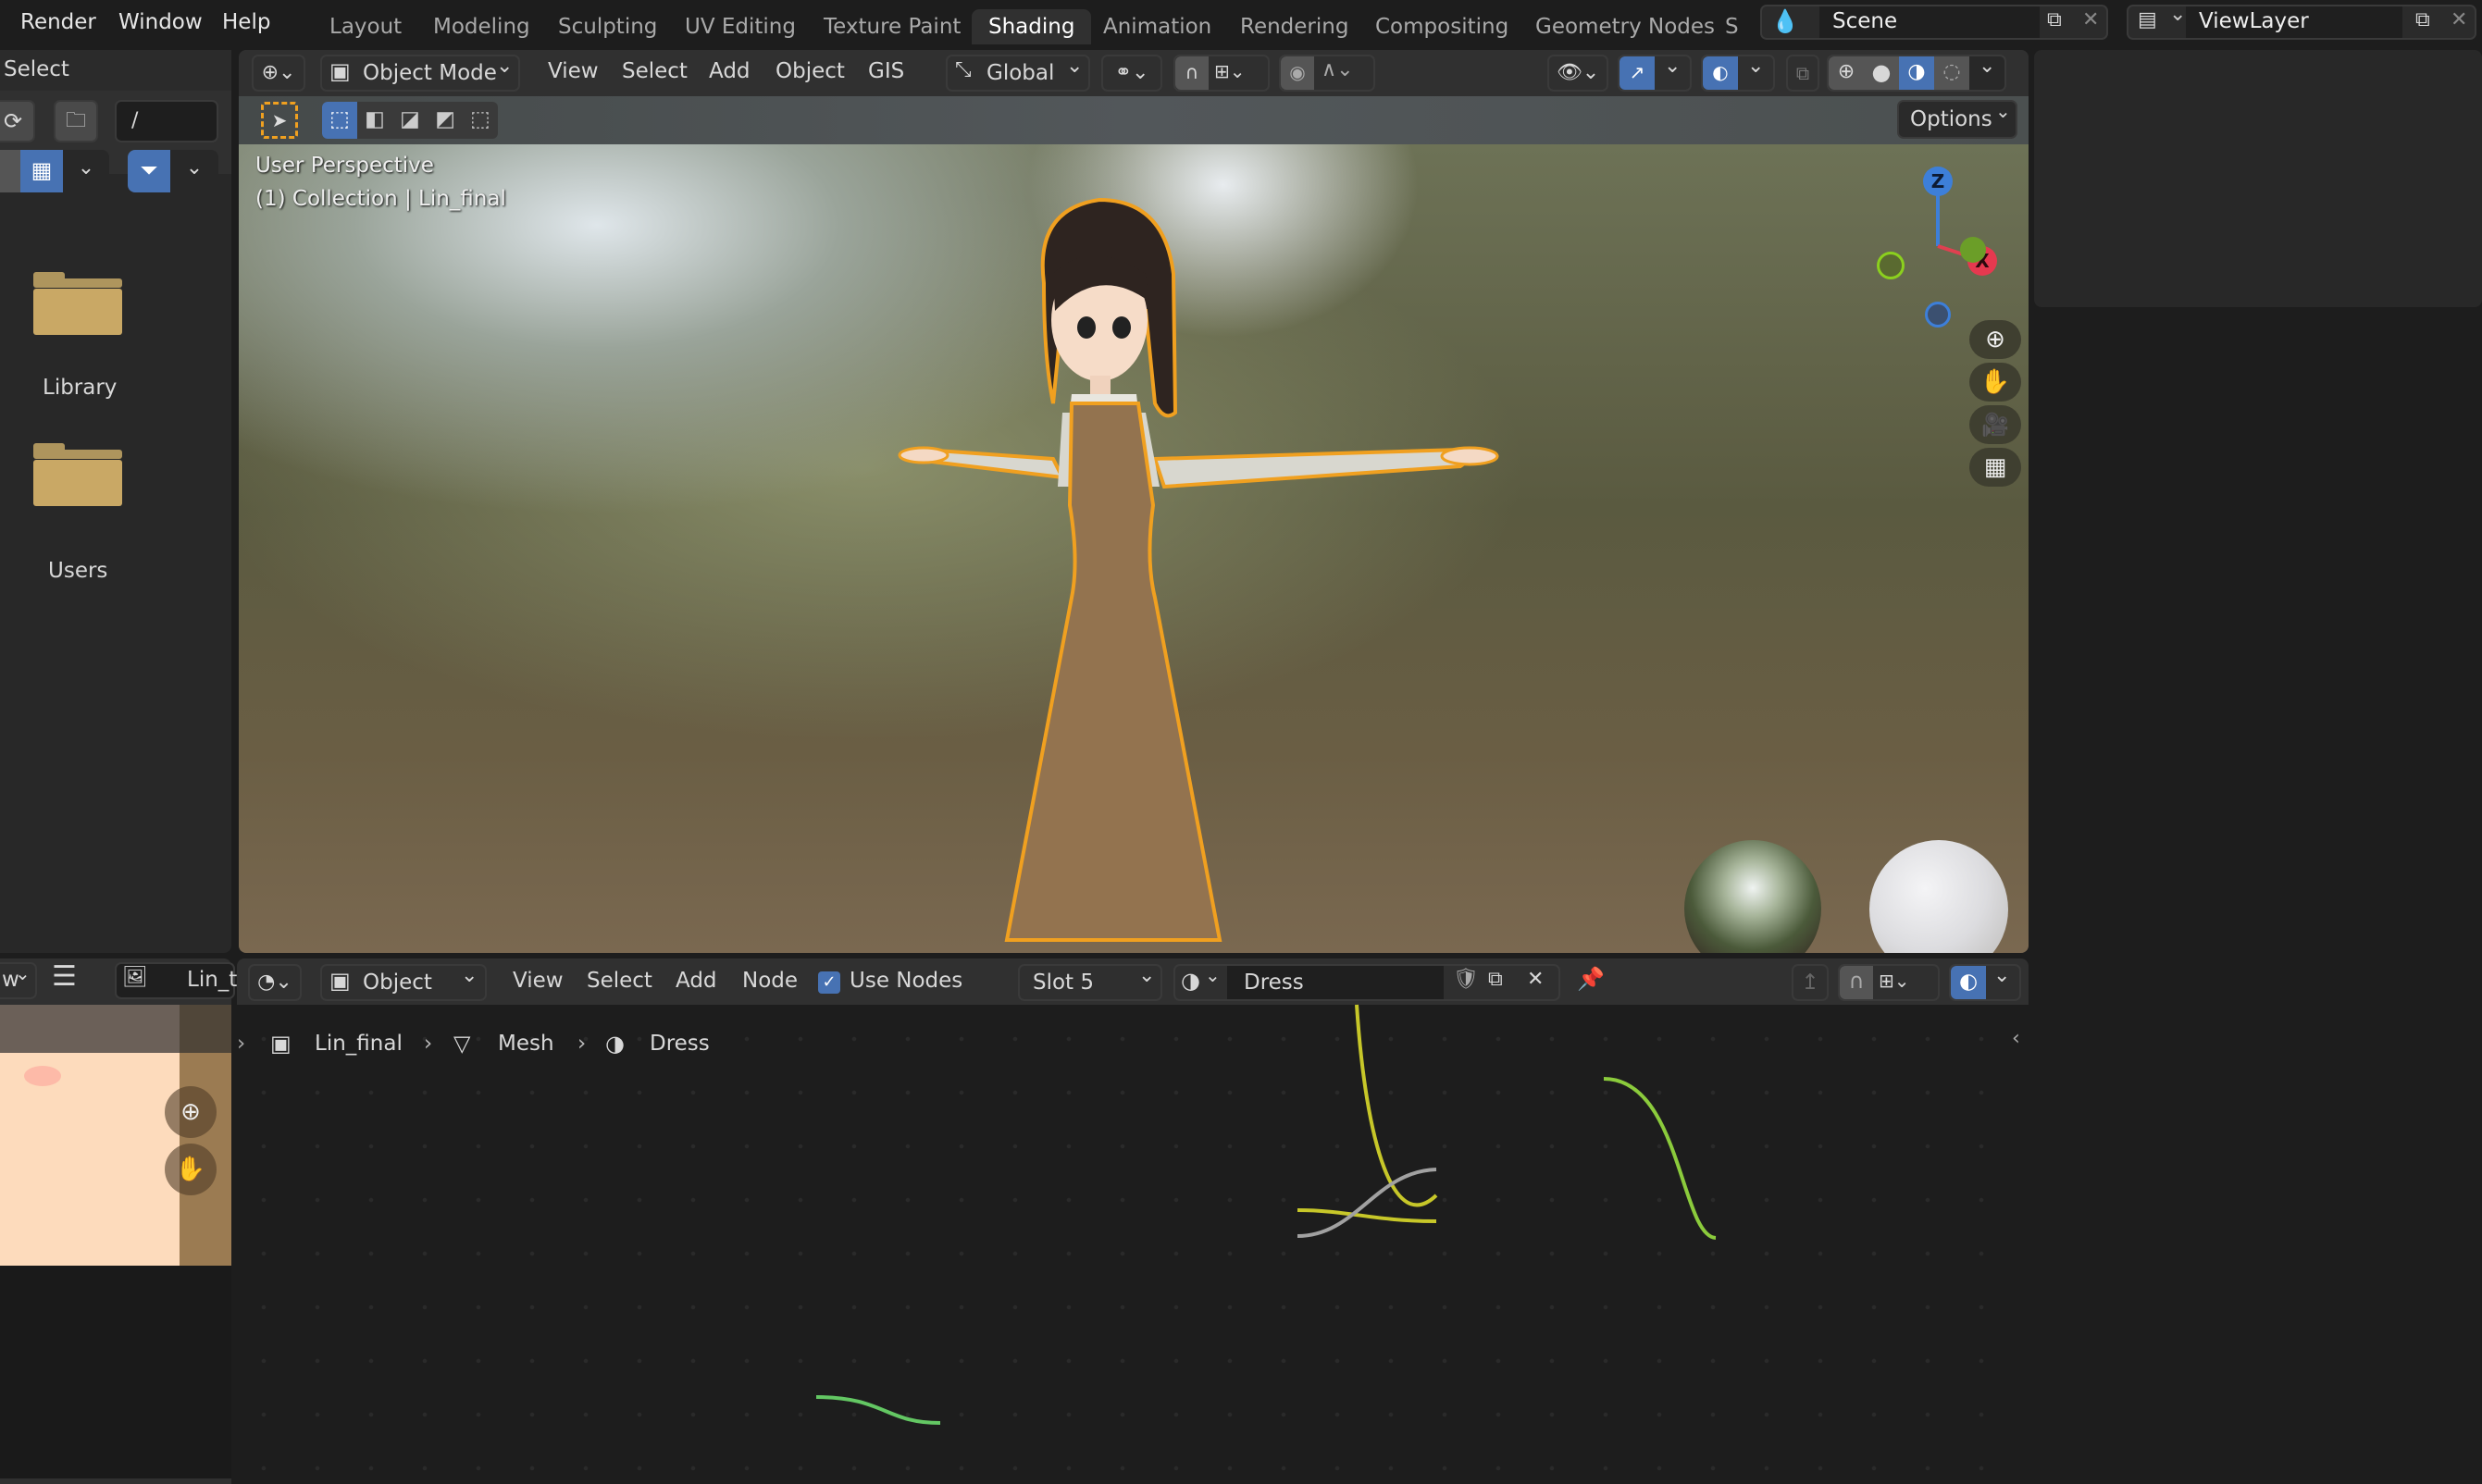 The image size is (2482, 1484). Describe the element at coordinates (964, 69) in the screenshot. I see `orientation-icon: ⤡` at that location.